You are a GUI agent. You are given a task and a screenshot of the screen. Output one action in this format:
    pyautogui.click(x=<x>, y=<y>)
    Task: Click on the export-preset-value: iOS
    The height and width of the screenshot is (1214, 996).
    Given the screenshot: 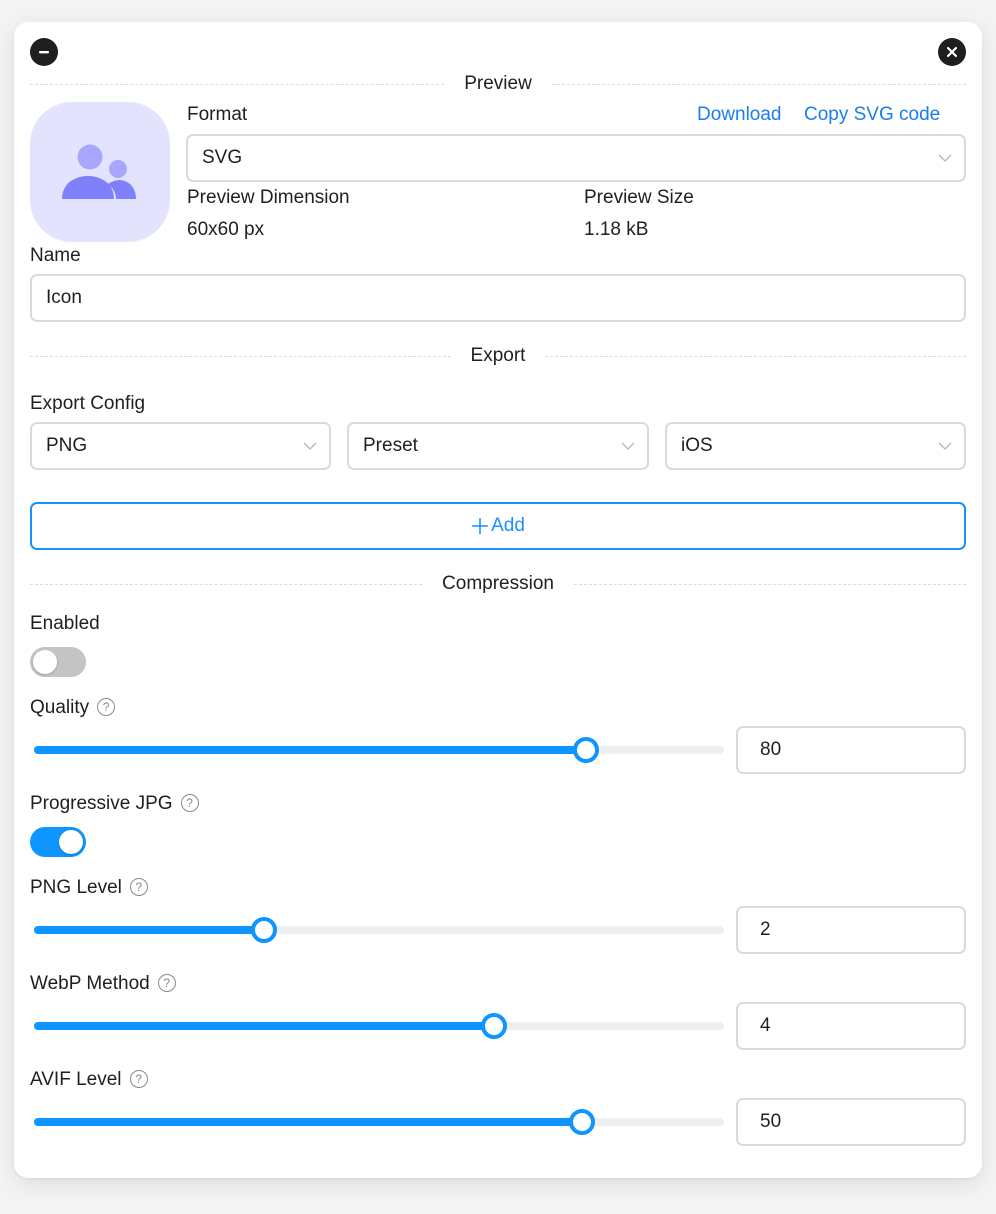 What is the action you would take?
    pyautogui.click(x=697, y=445)
    